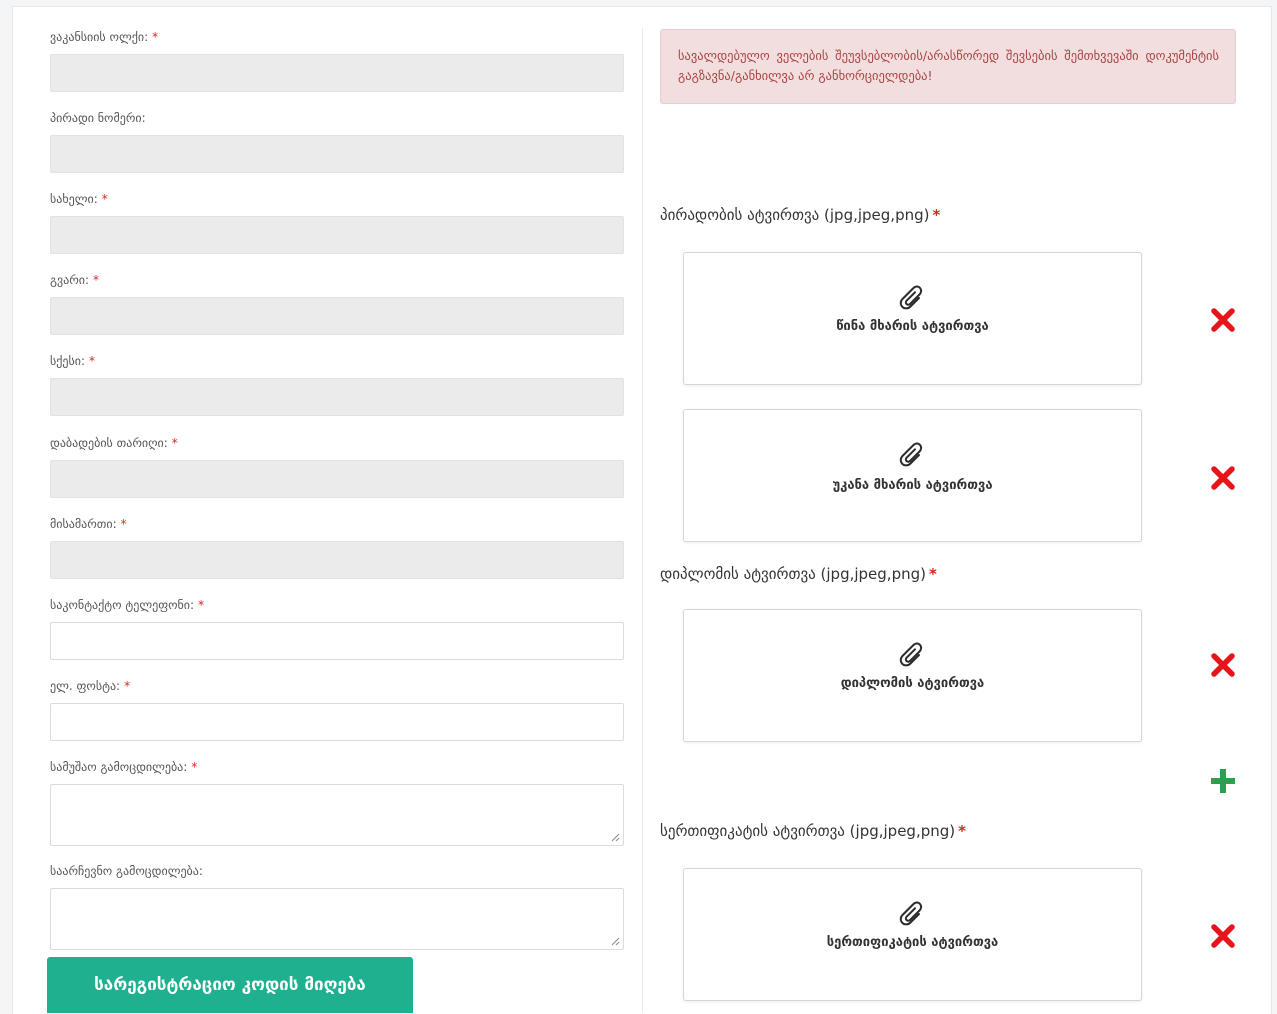 This screenshot has width=1277, height=1014. I want to click on identity-back-upload: უკანა მხარის ატვირთვა, so click(912, 475).